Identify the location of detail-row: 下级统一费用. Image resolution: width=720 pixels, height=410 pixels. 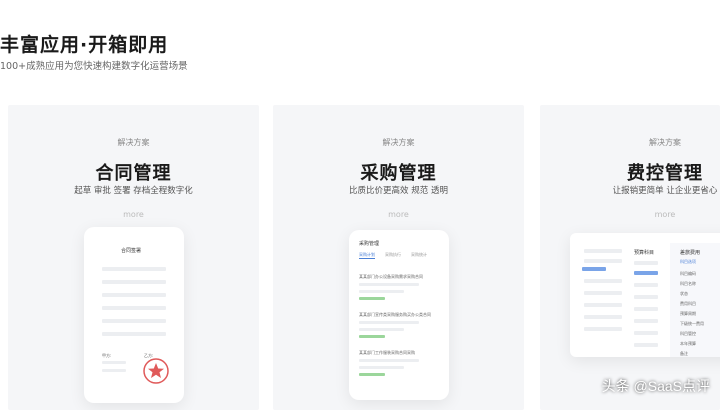
(692, 323).